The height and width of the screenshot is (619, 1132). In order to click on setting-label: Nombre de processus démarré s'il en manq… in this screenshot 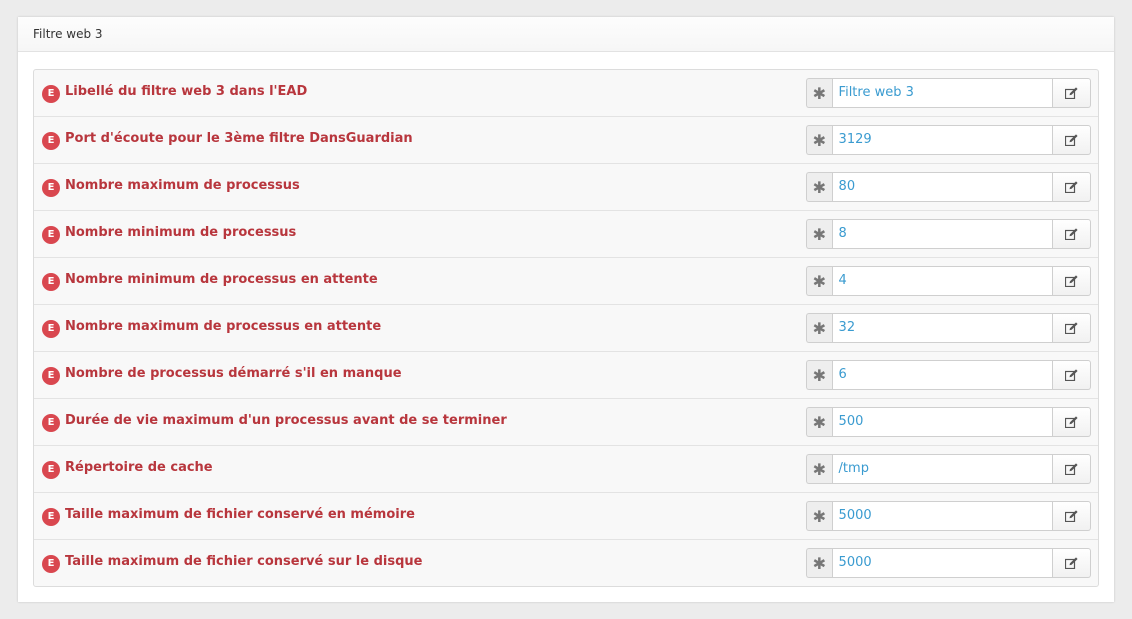, I will do `click(233, 373)`.